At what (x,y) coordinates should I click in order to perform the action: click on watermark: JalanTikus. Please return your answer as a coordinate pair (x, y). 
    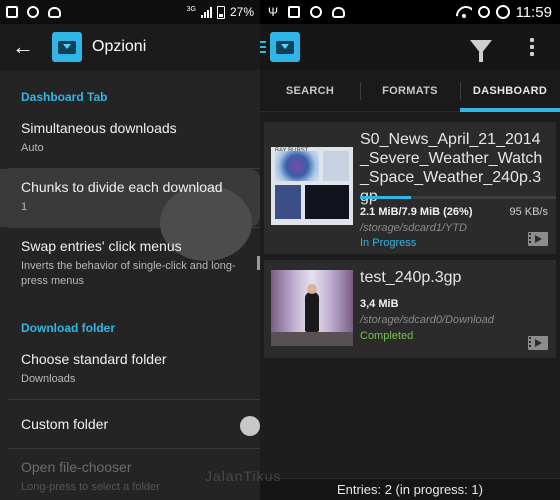
    Looking at the image, I should click on (243, 476).